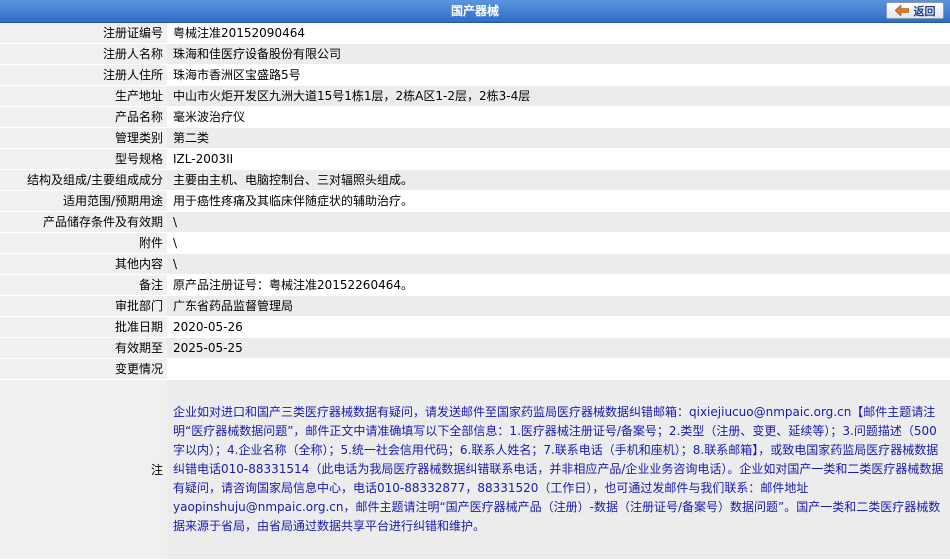 Image resolution: width=950 pixels, height=560 pixels. I want to click on field-value: 粤械注准20152090464, so click(558, 33).